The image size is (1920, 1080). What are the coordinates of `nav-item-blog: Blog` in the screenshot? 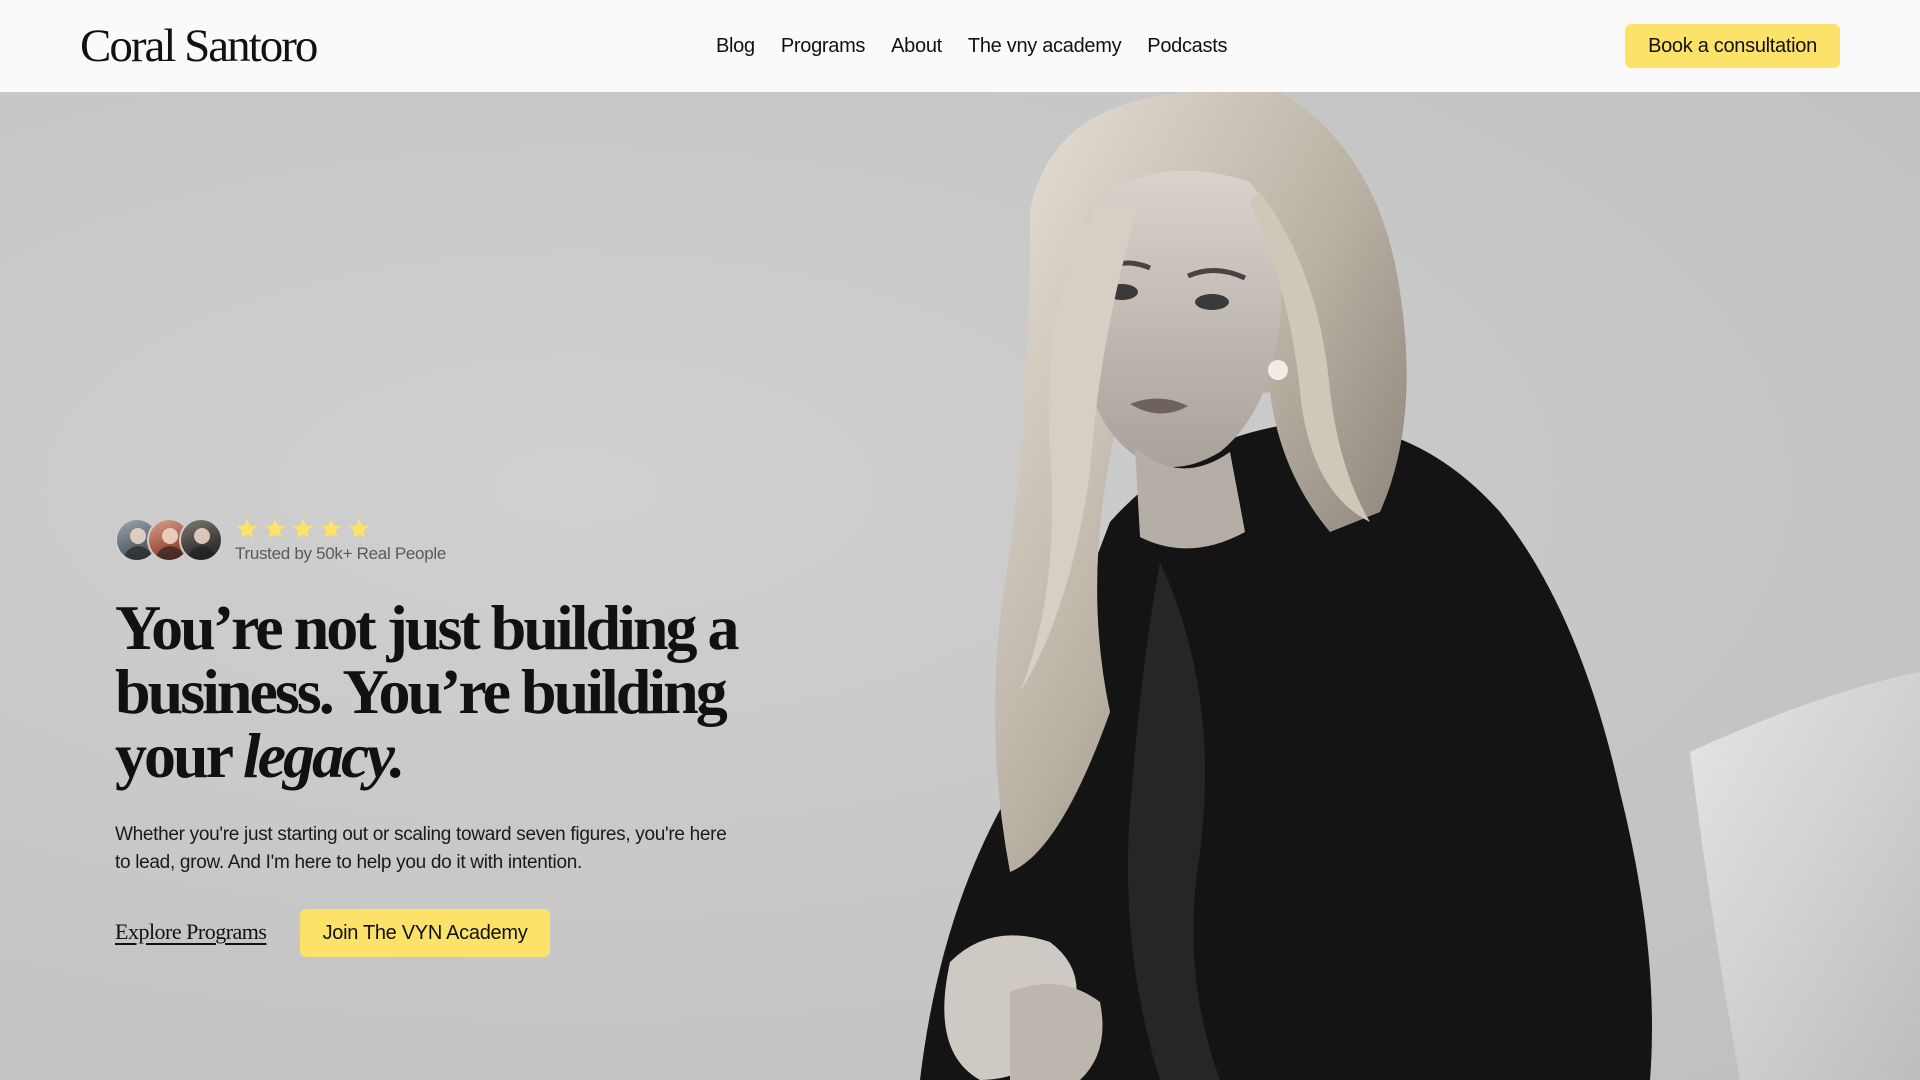 It's located at (735, 46).